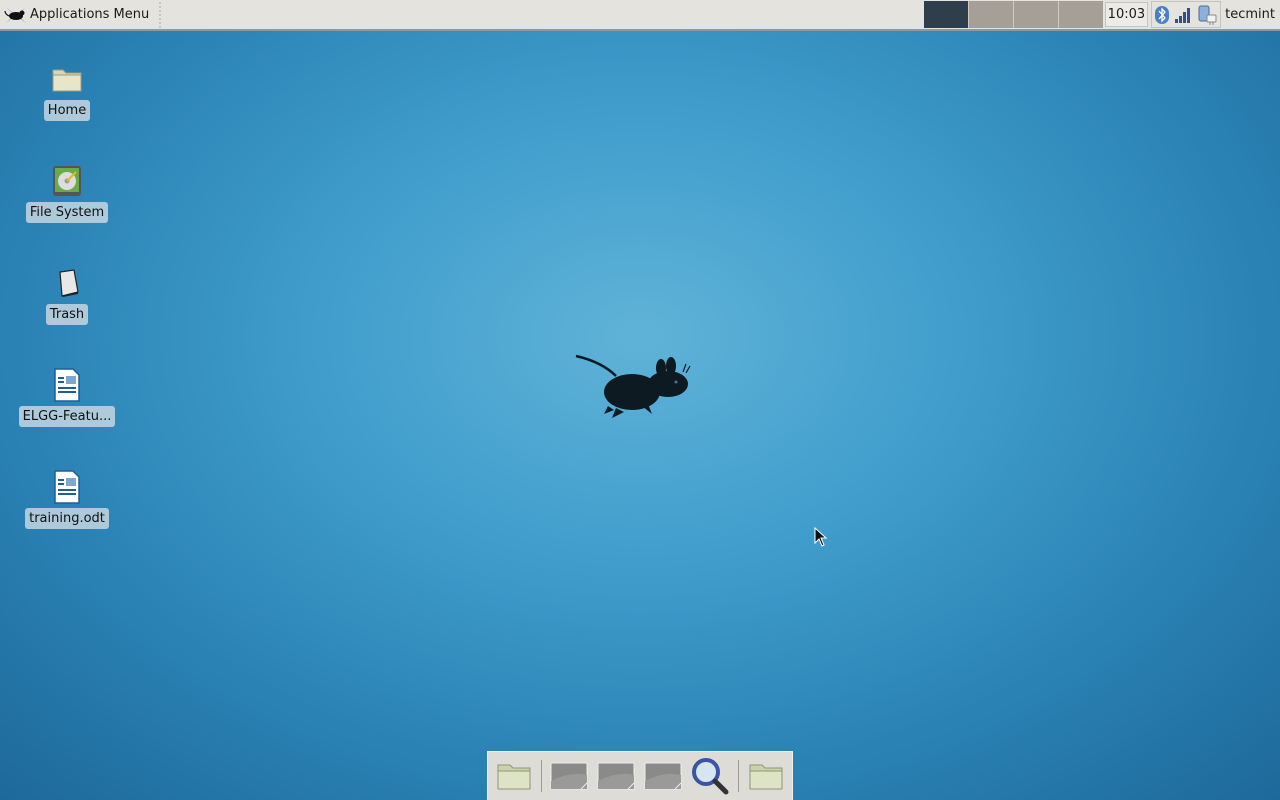 The image size is (1280, 800). I want to click on dock-app-finder-button, so click(710, 776).